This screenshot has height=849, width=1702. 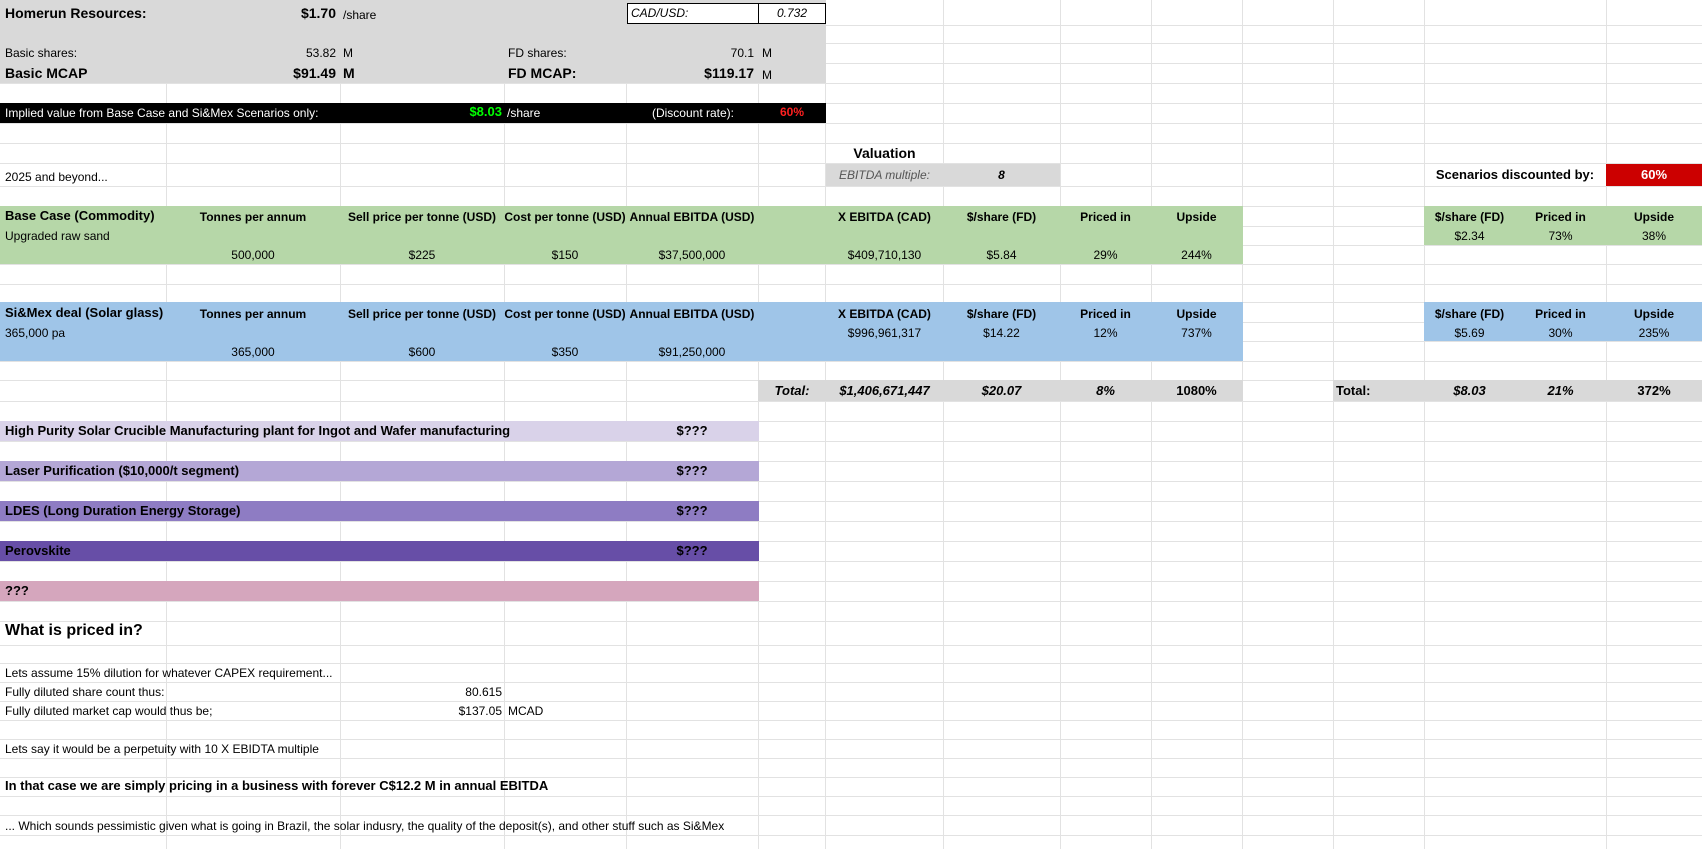 I want to click on simex-col-per-share-header: $/share (FD), so click(x=1001, y=314).